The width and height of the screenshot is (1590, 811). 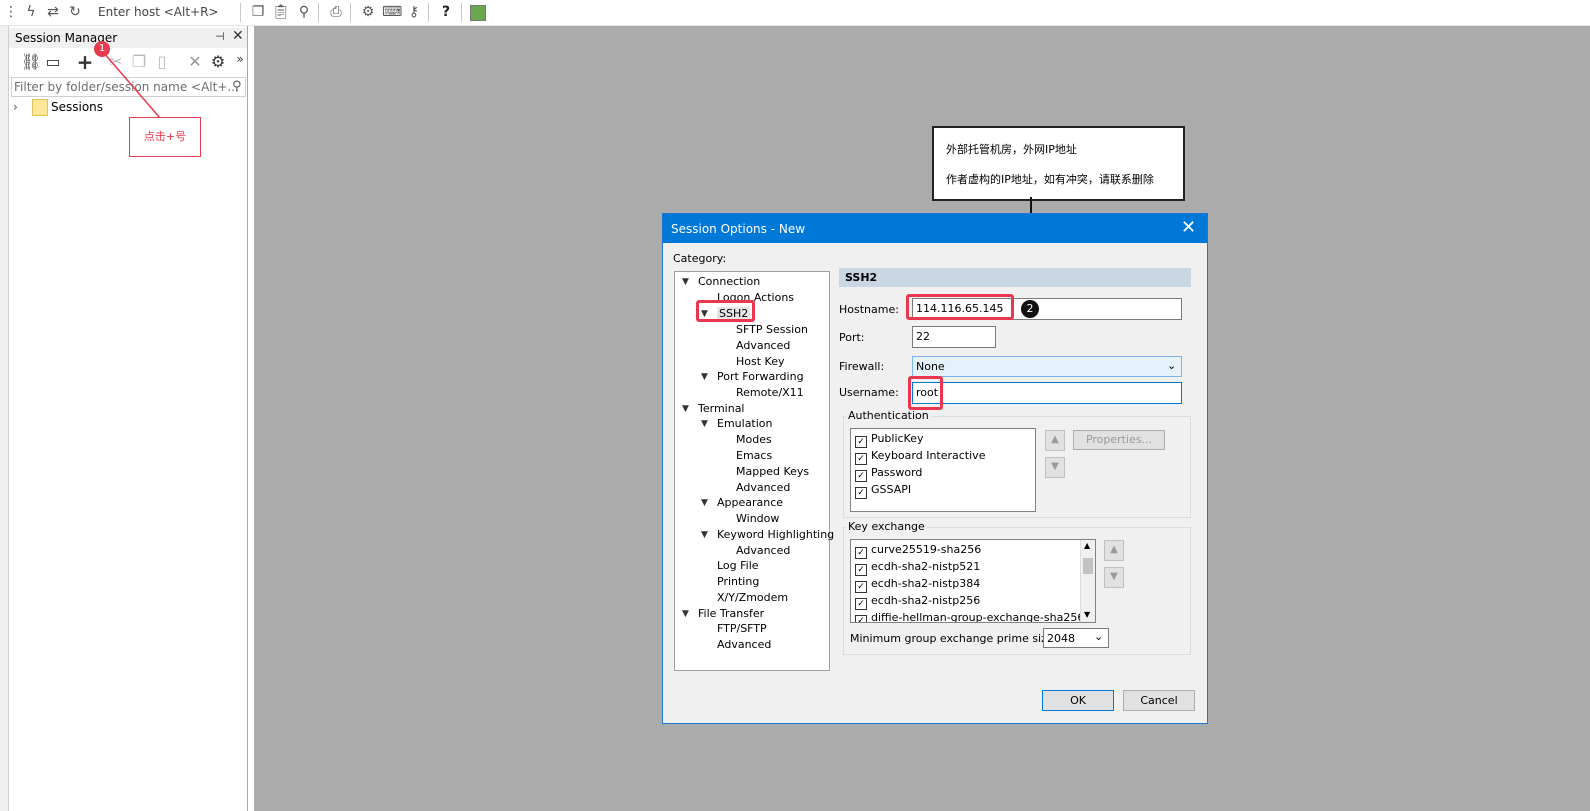 What do you see at coordinates (1159, 700) in the screenshot?
I see `cancel-button: Cancel` at bounding box center [1159, 700].